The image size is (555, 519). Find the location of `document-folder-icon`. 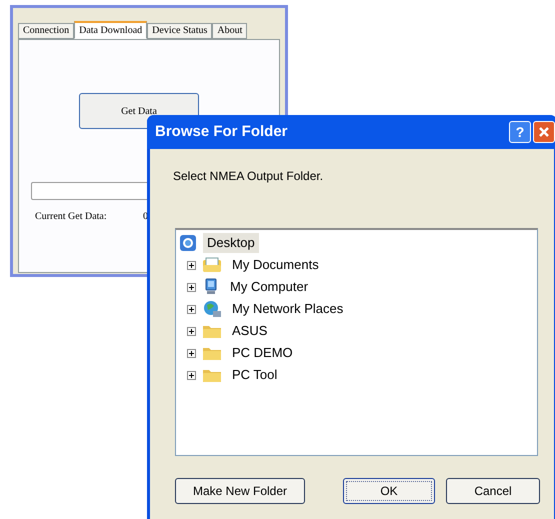

document-folder-icon is located at coordinates (212, 265).